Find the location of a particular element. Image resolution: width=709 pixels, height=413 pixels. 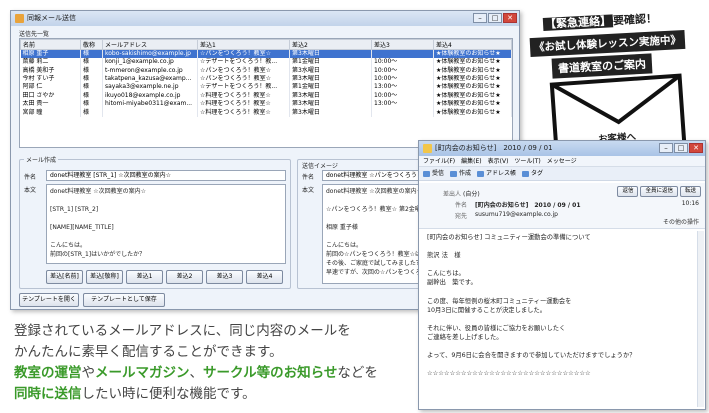

mail-menu-item: ファイル(F) is located at coordinates (439, 161).